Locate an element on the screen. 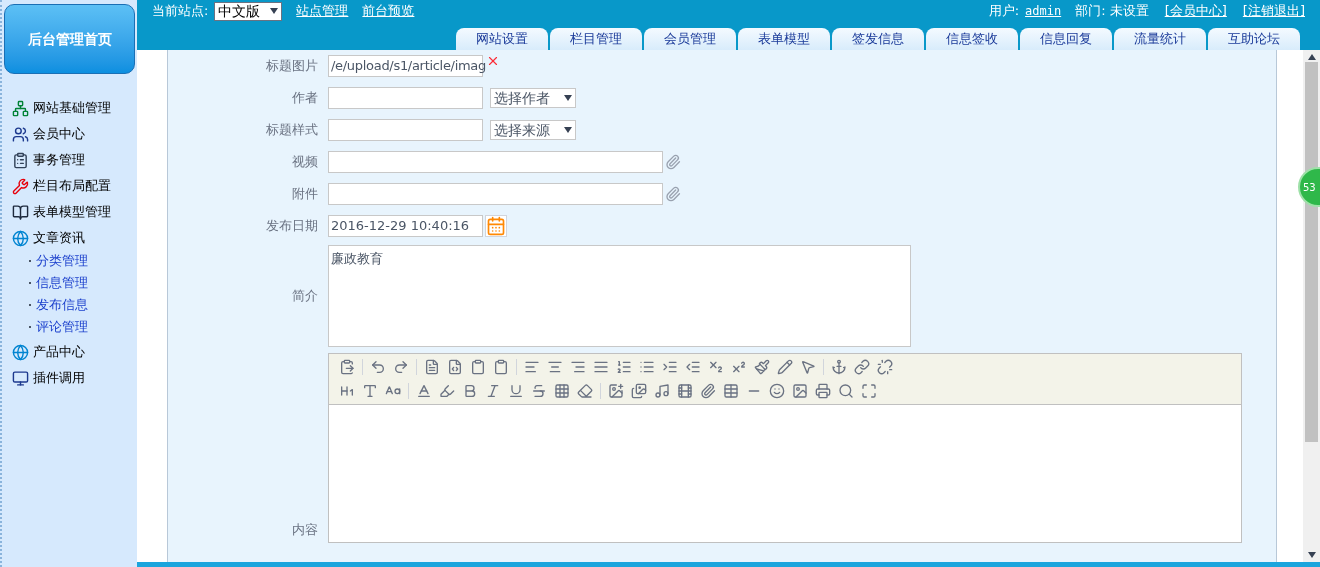  monitor-icon is located at coordinates (20, 378).